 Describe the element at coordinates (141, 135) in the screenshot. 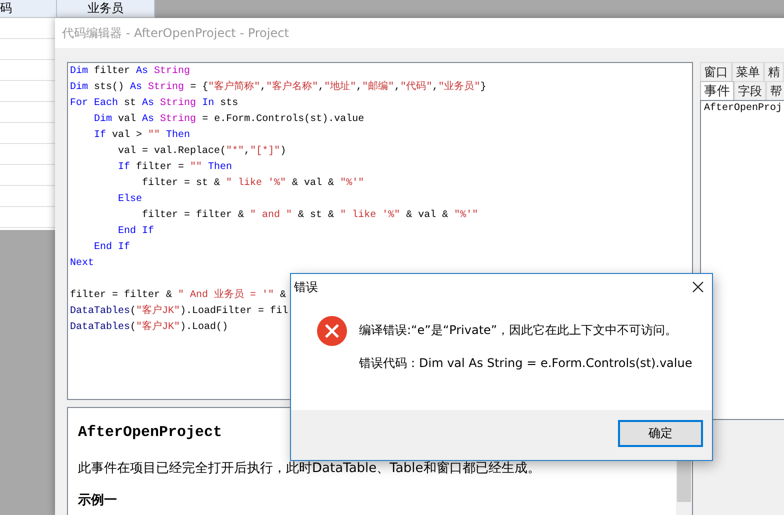

I see `code-line: If val > "" Then` at that location.